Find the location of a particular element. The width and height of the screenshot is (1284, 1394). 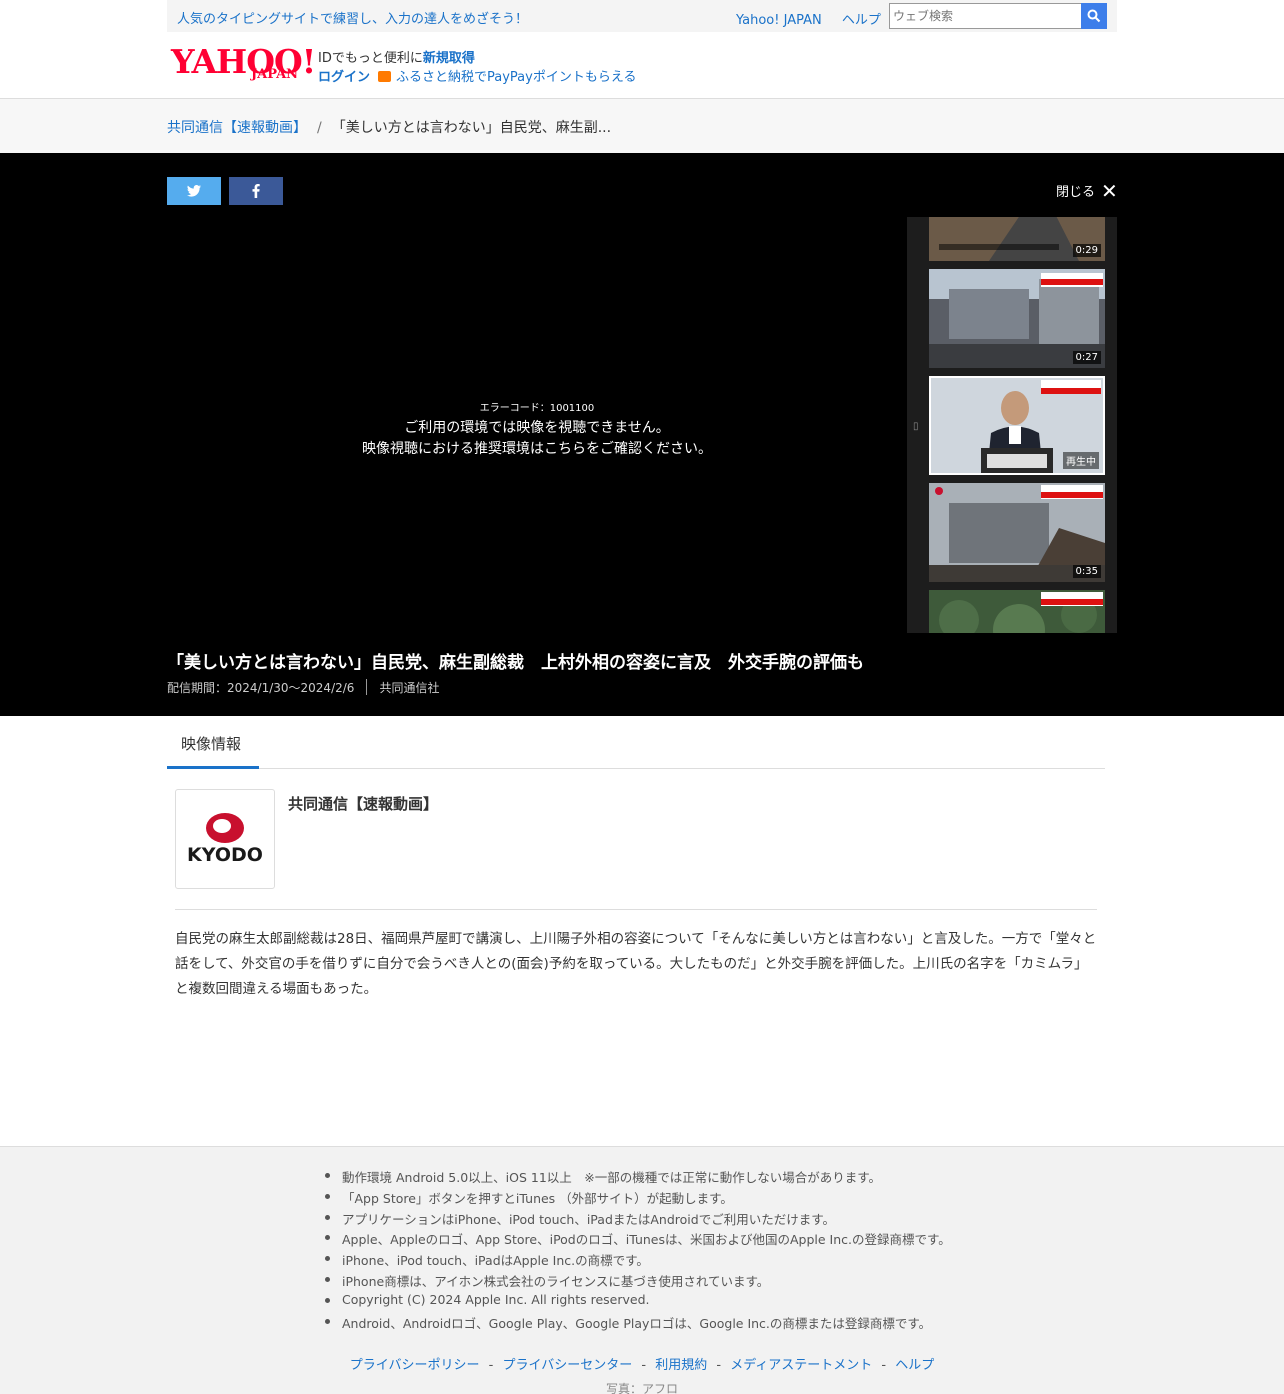

kyodo-logo-image: KYODO is located at coordinates (225, 839).